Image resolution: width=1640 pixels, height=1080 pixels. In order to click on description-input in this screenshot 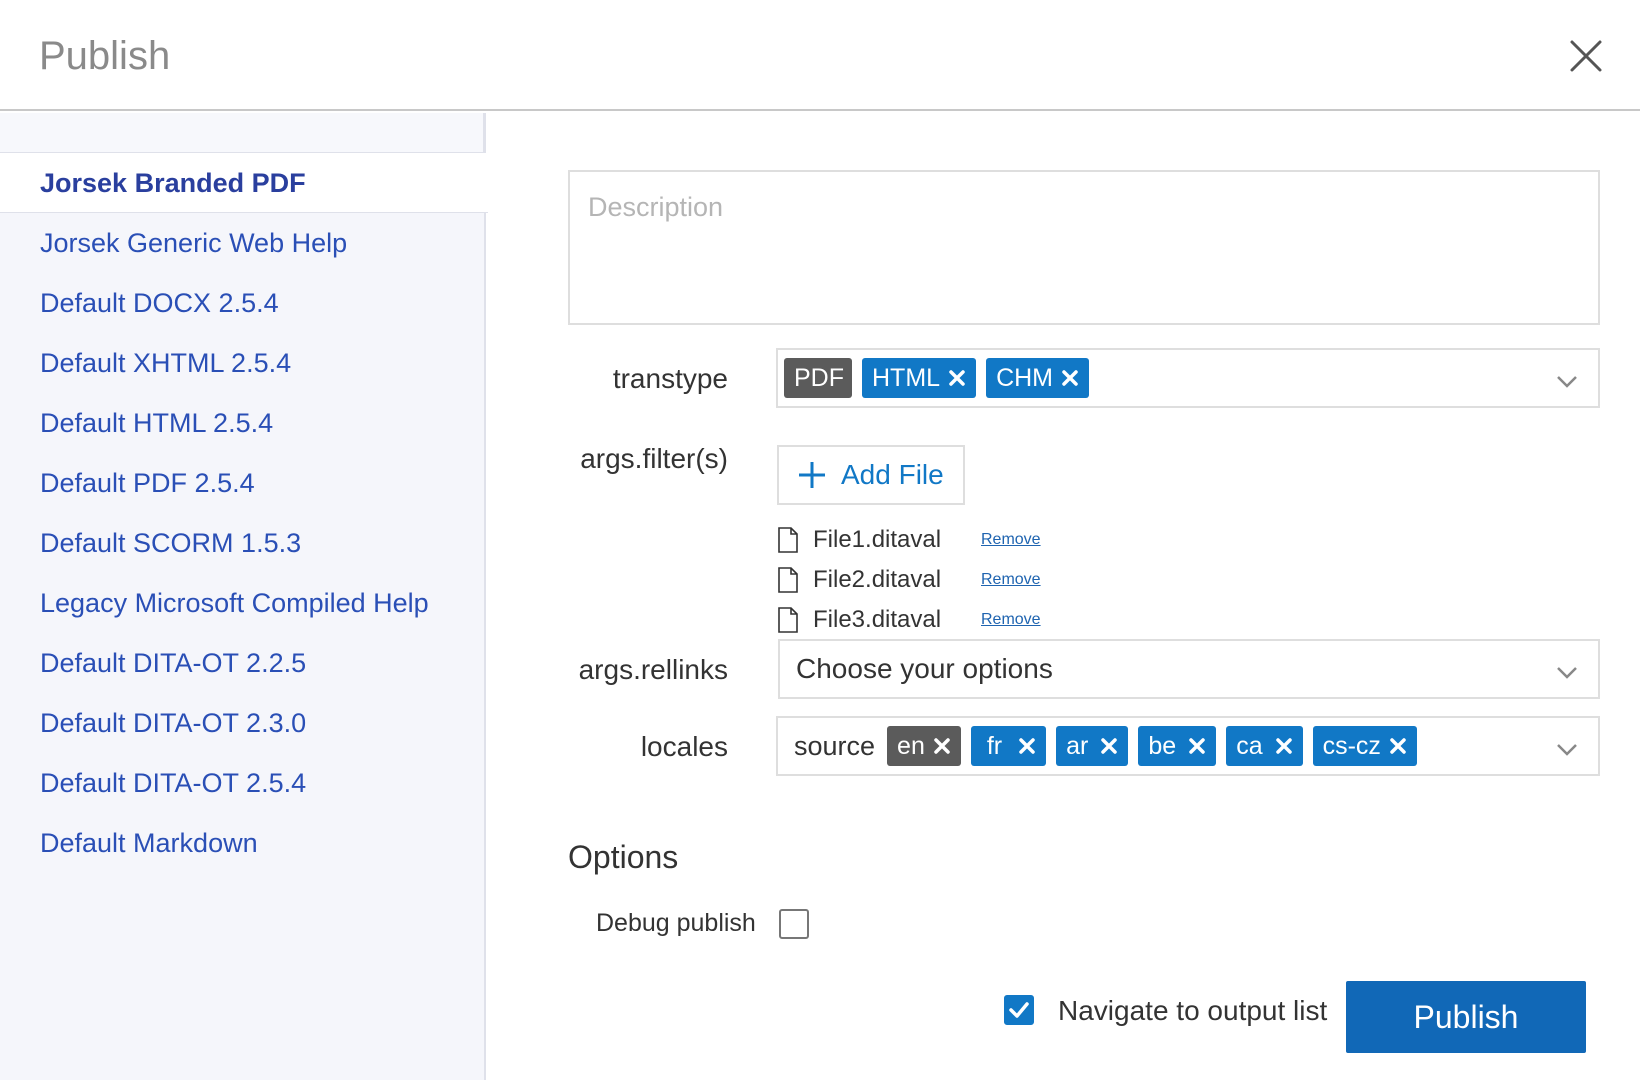, I will do `click(1084, 247)`.